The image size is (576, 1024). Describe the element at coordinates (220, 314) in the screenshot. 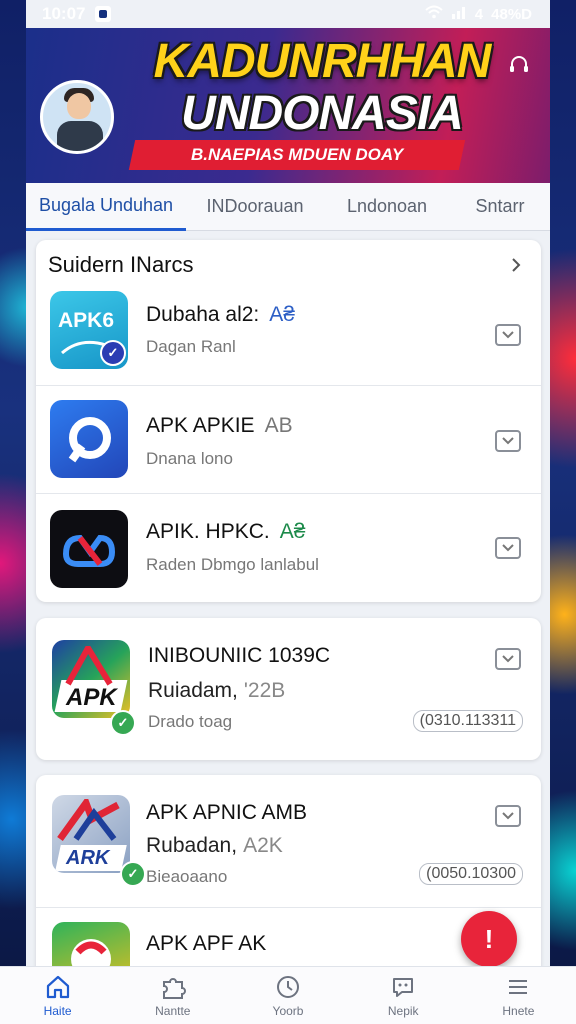

I see `app-name: Dubaha al2: A₴` at that location.